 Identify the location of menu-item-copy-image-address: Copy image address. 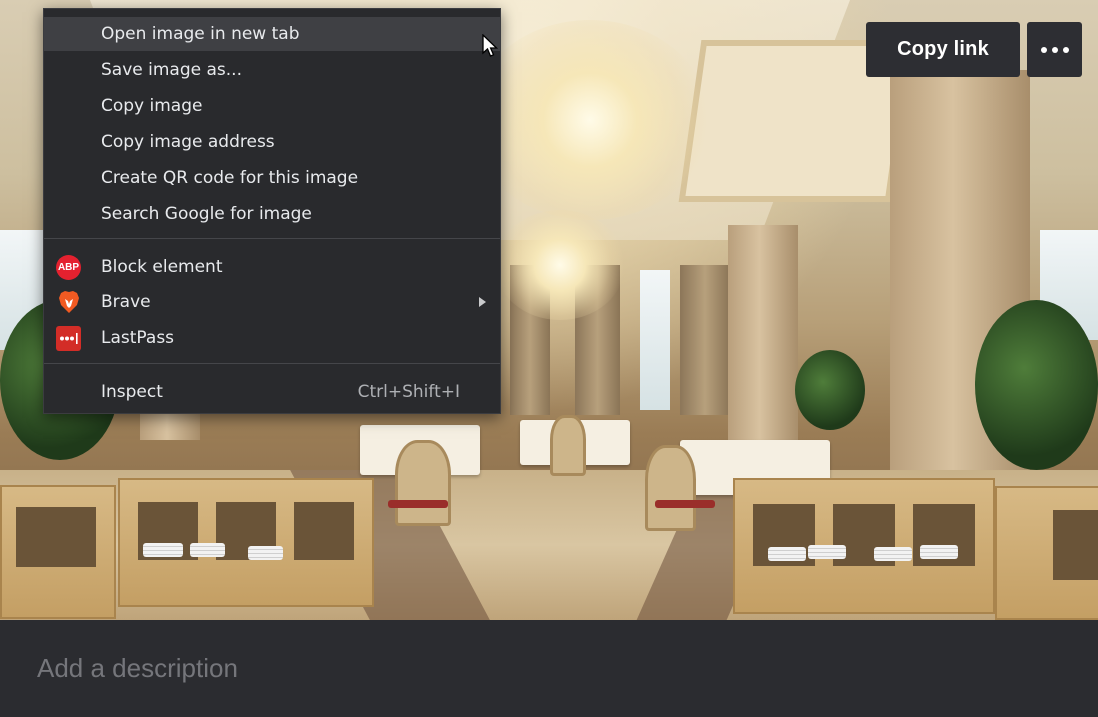
(272, 142).